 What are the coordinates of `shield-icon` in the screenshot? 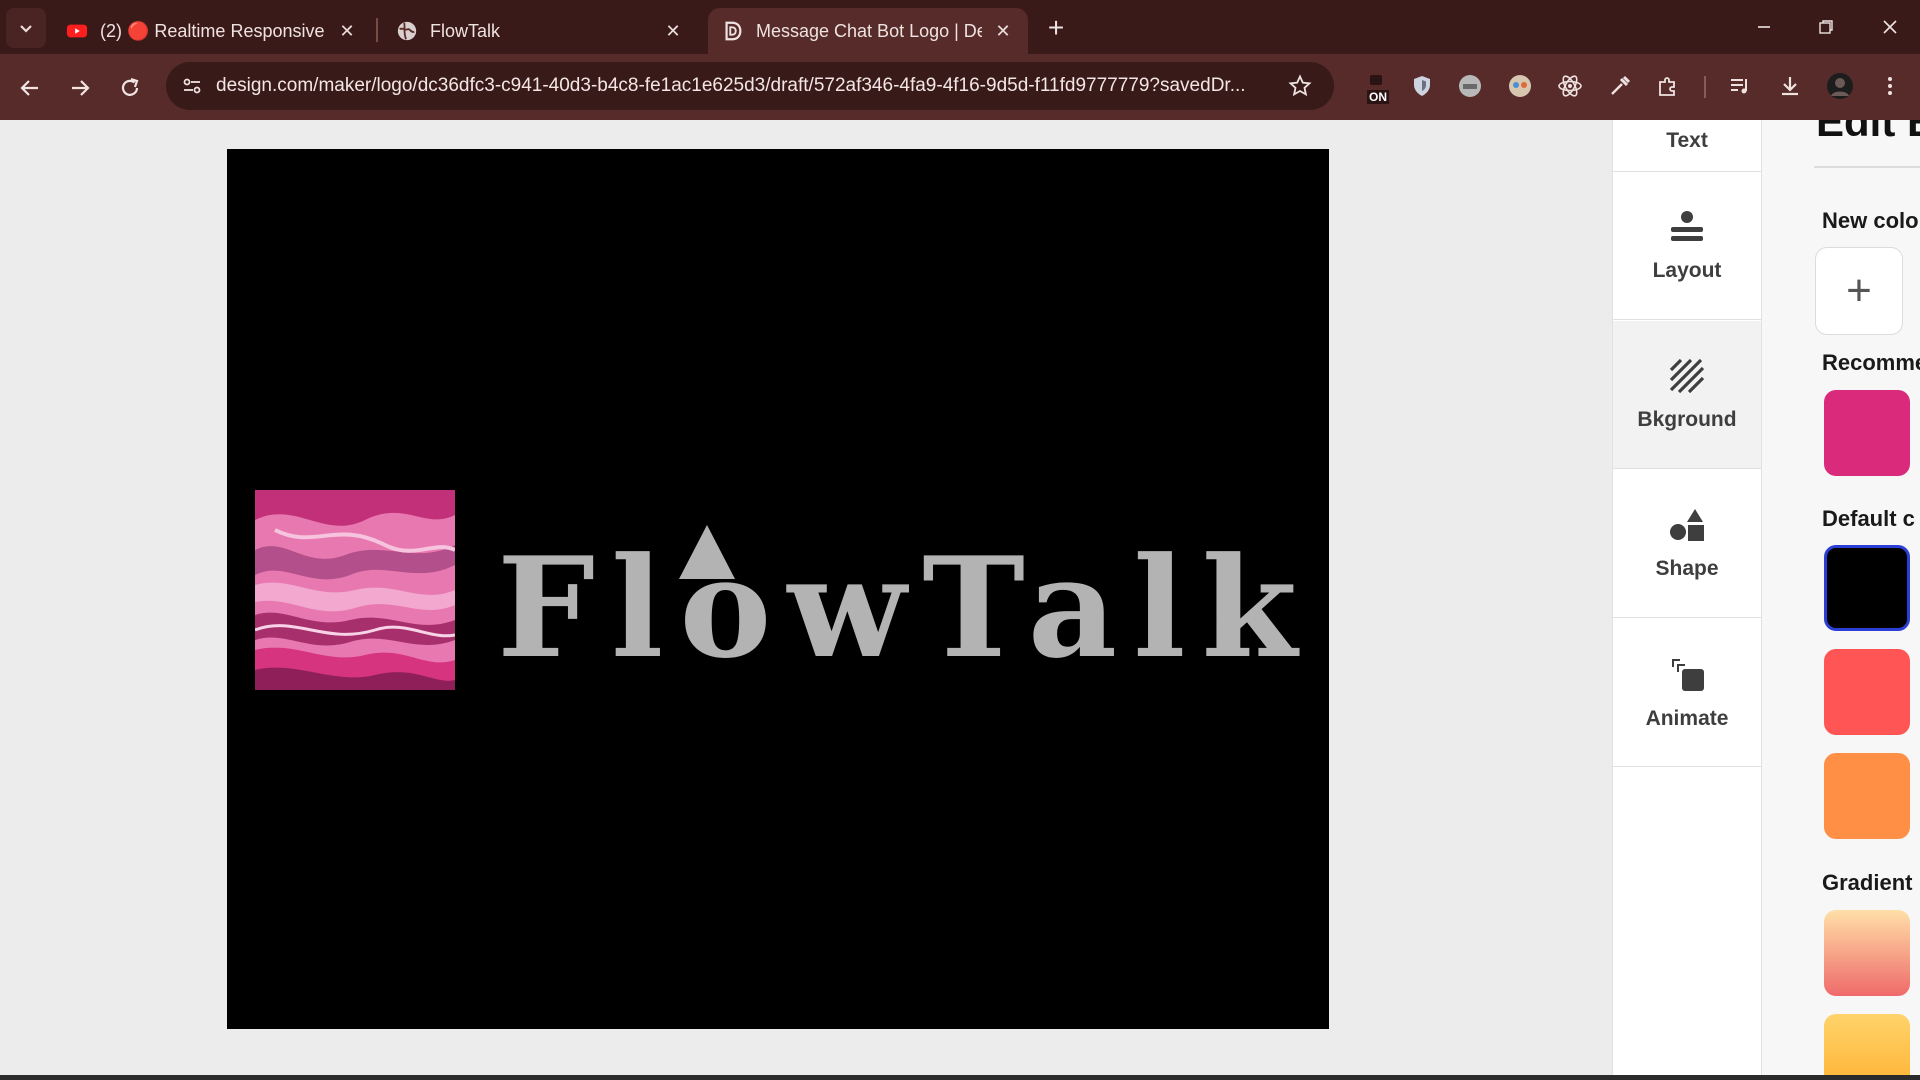 It's located at (1422, 86).